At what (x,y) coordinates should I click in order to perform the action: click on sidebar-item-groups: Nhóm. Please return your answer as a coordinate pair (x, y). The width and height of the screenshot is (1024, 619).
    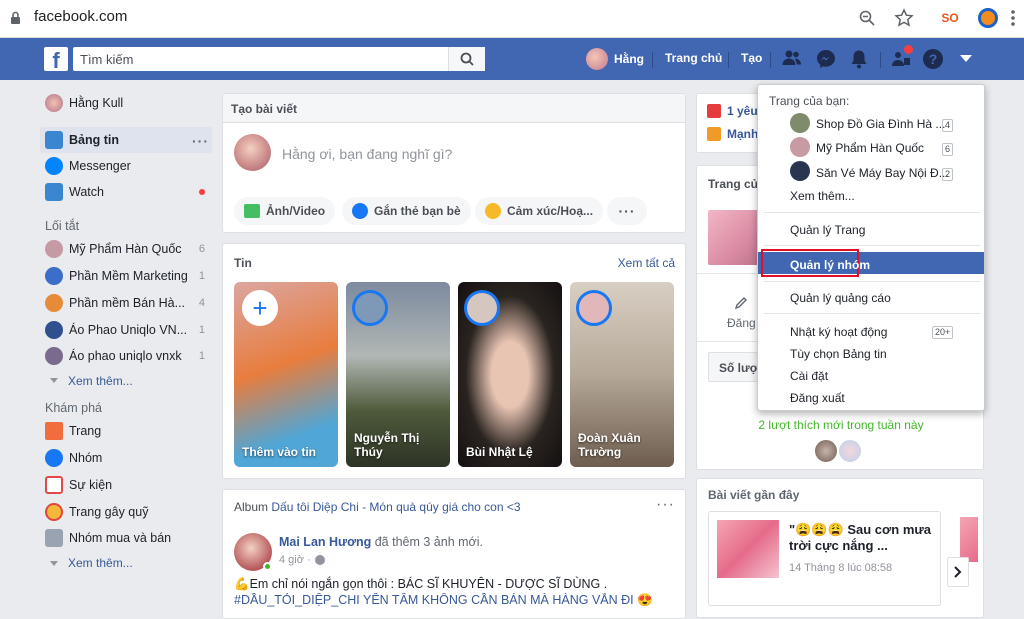
    Looking at the image, I should click on (128, 458).